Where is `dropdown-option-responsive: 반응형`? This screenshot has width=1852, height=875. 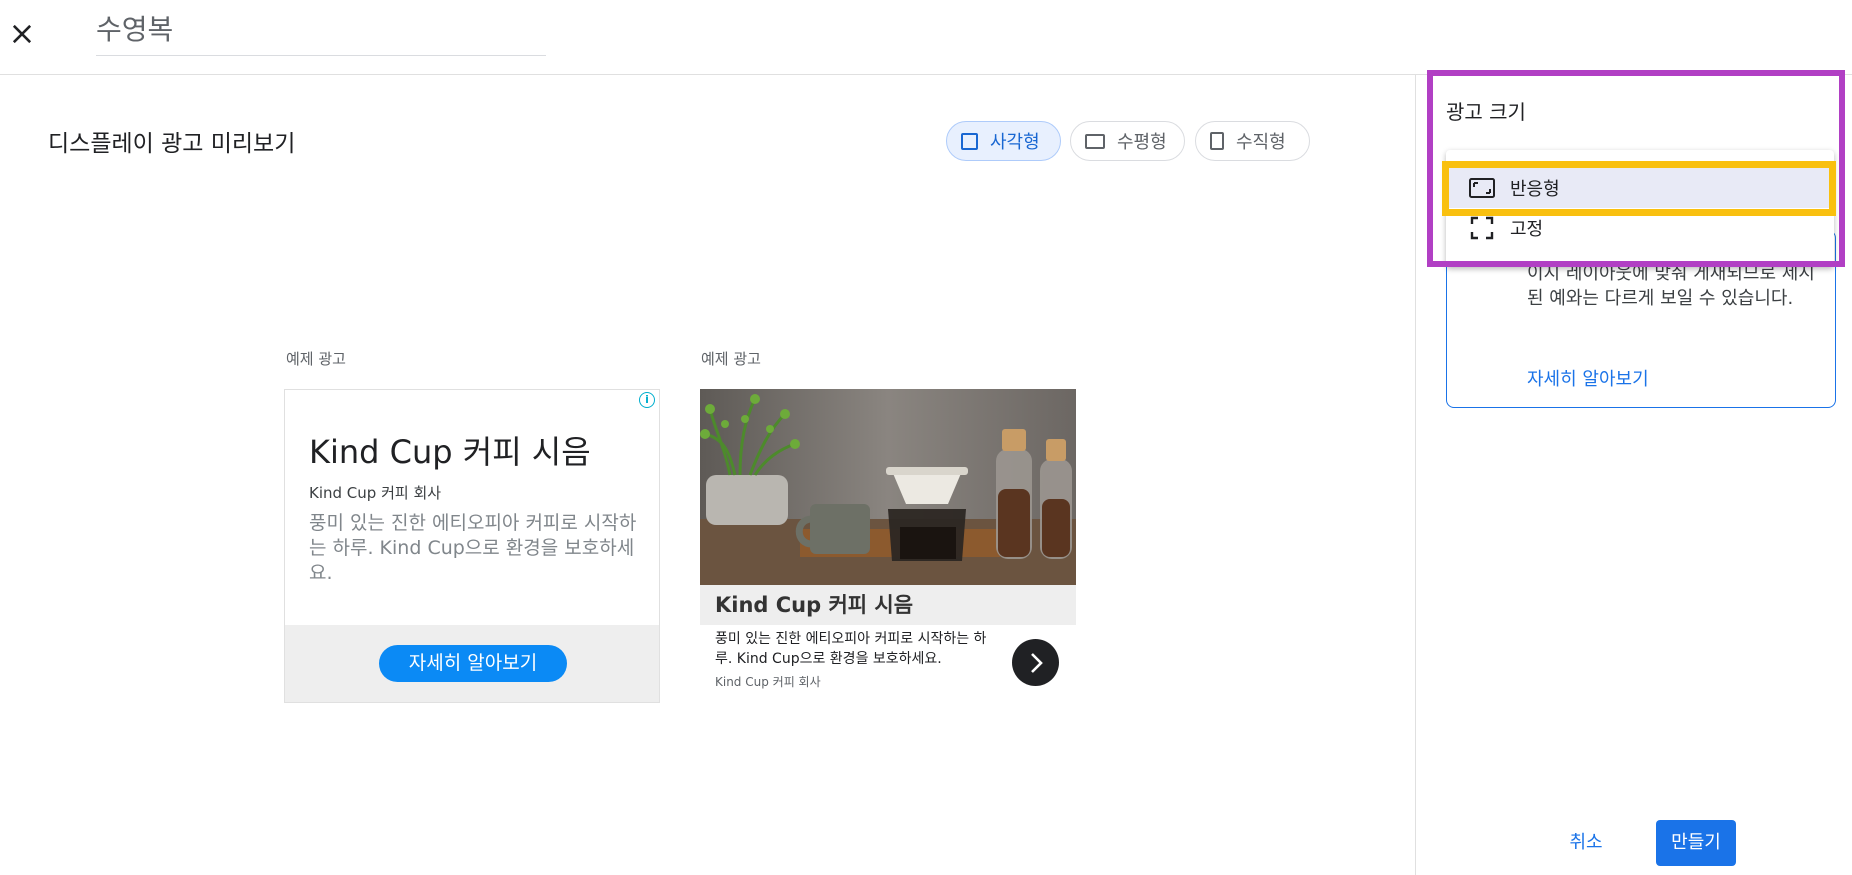 dropdown-option-responsive: 반응형 is located at coordinates (1640, 188).